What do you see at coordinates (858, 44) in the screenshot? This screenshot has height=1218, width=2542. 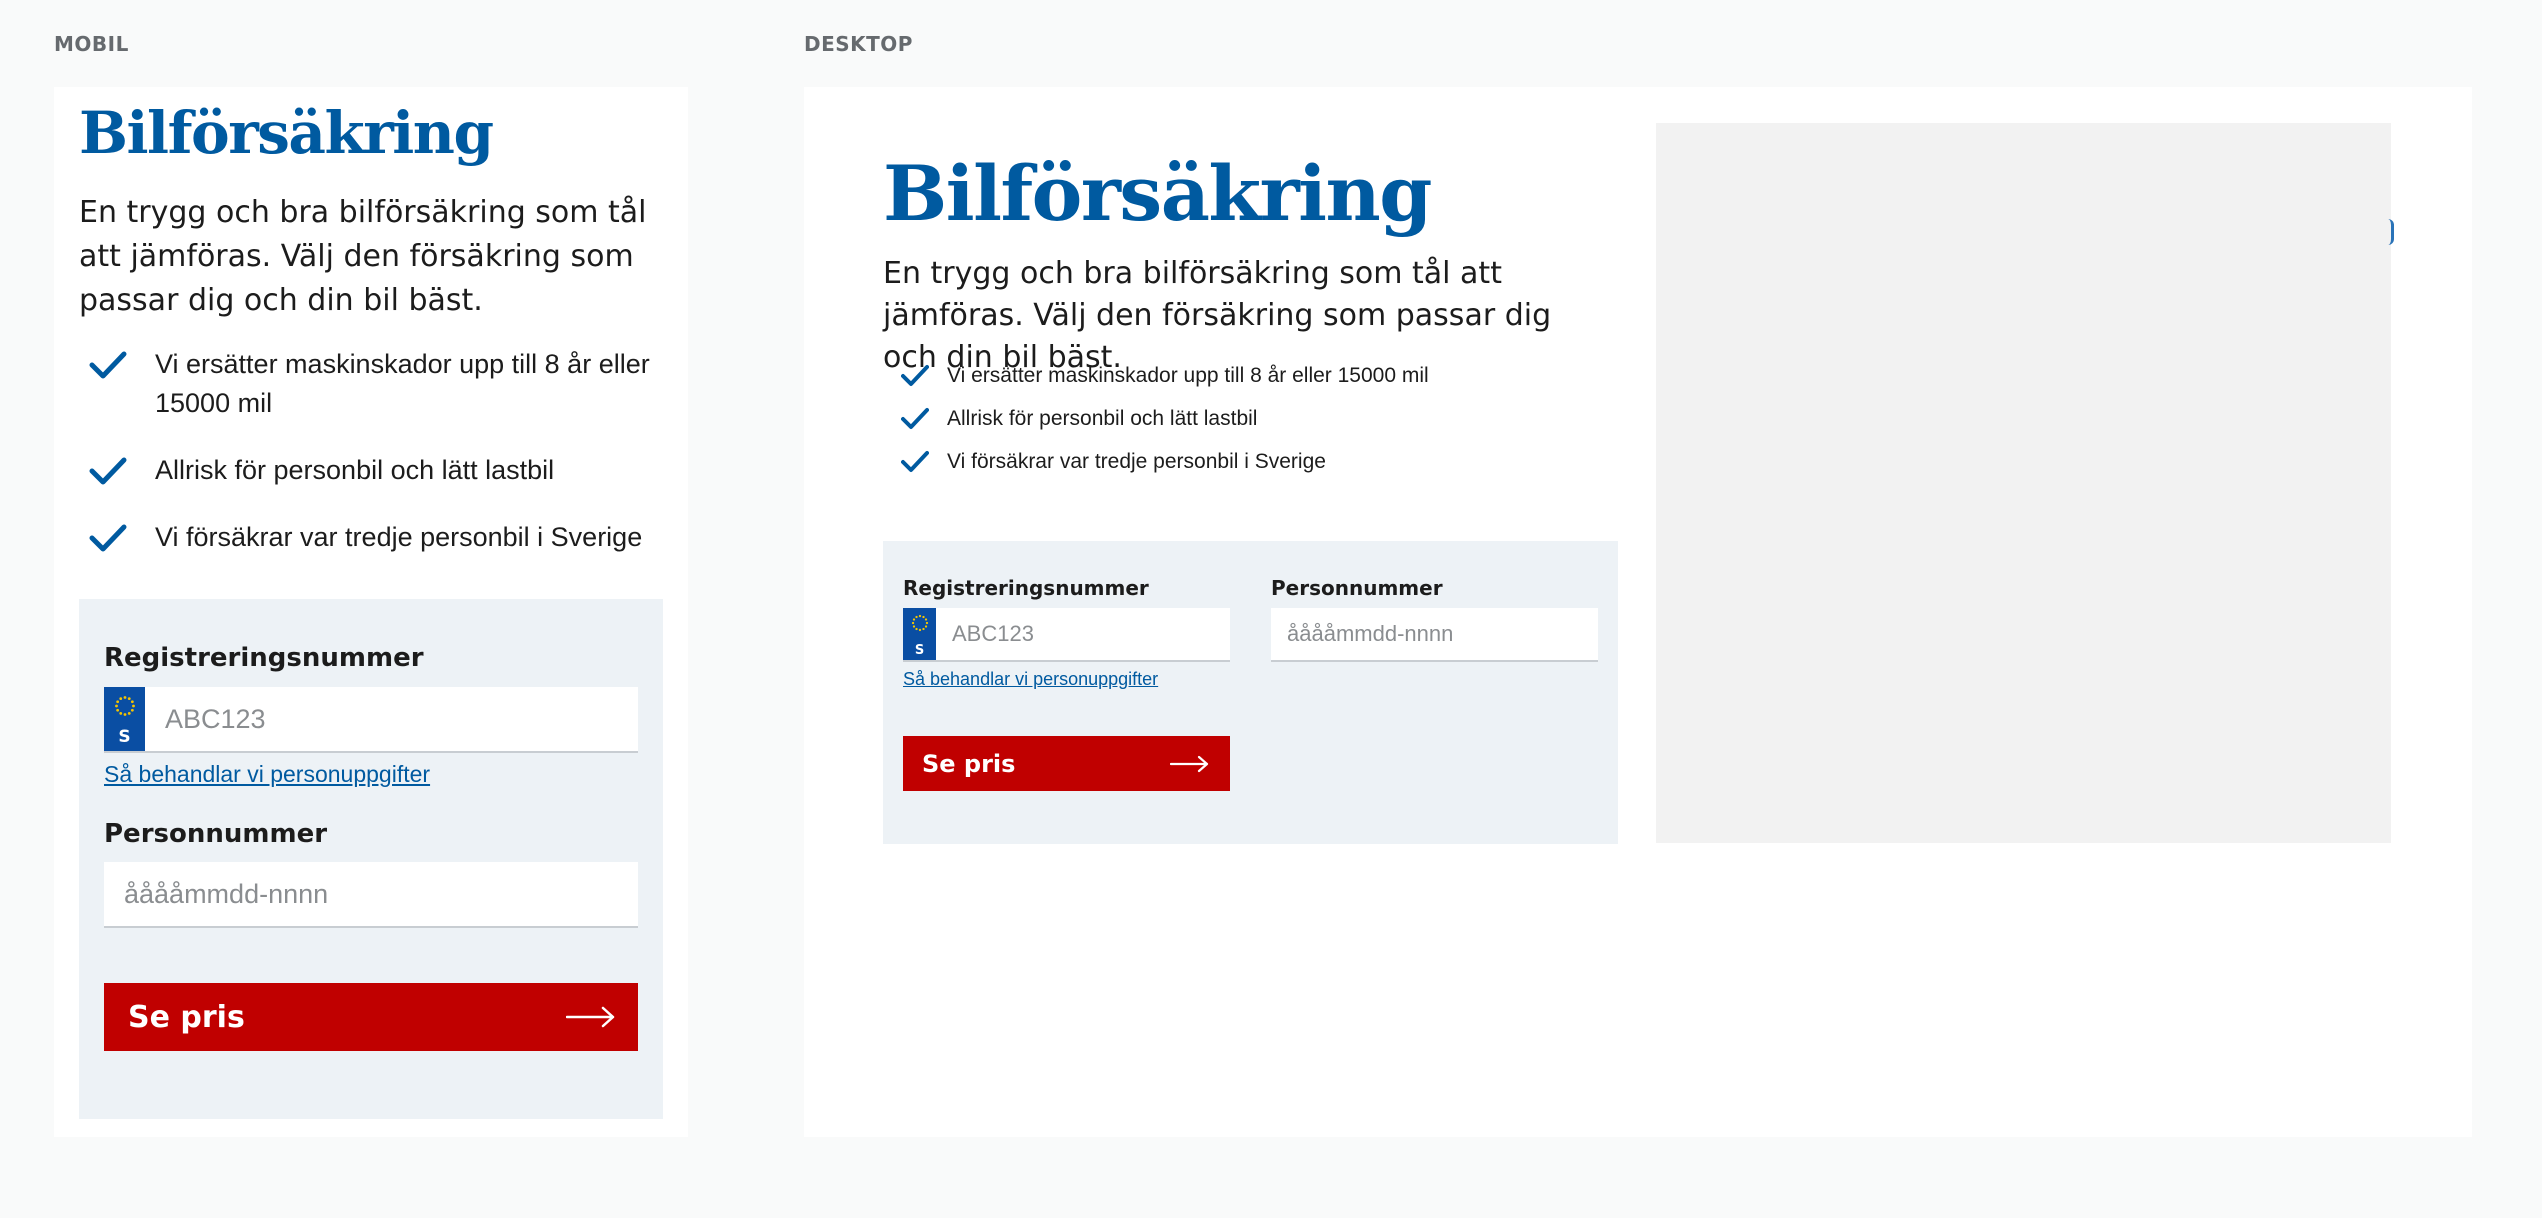 I see `desktop-section-label: DESKTOP` at bounding box center [858, 44].